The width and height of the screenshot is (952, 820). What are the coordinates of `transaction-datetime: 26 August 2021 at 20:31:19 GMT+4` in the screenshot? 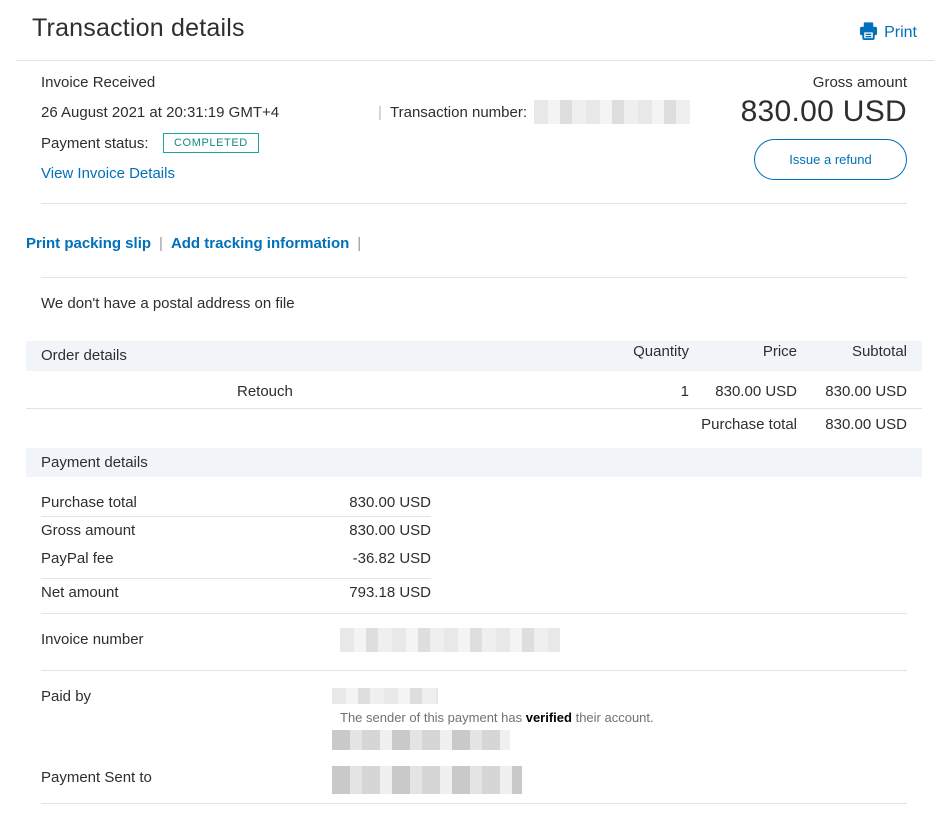 It's located at (160, 112).